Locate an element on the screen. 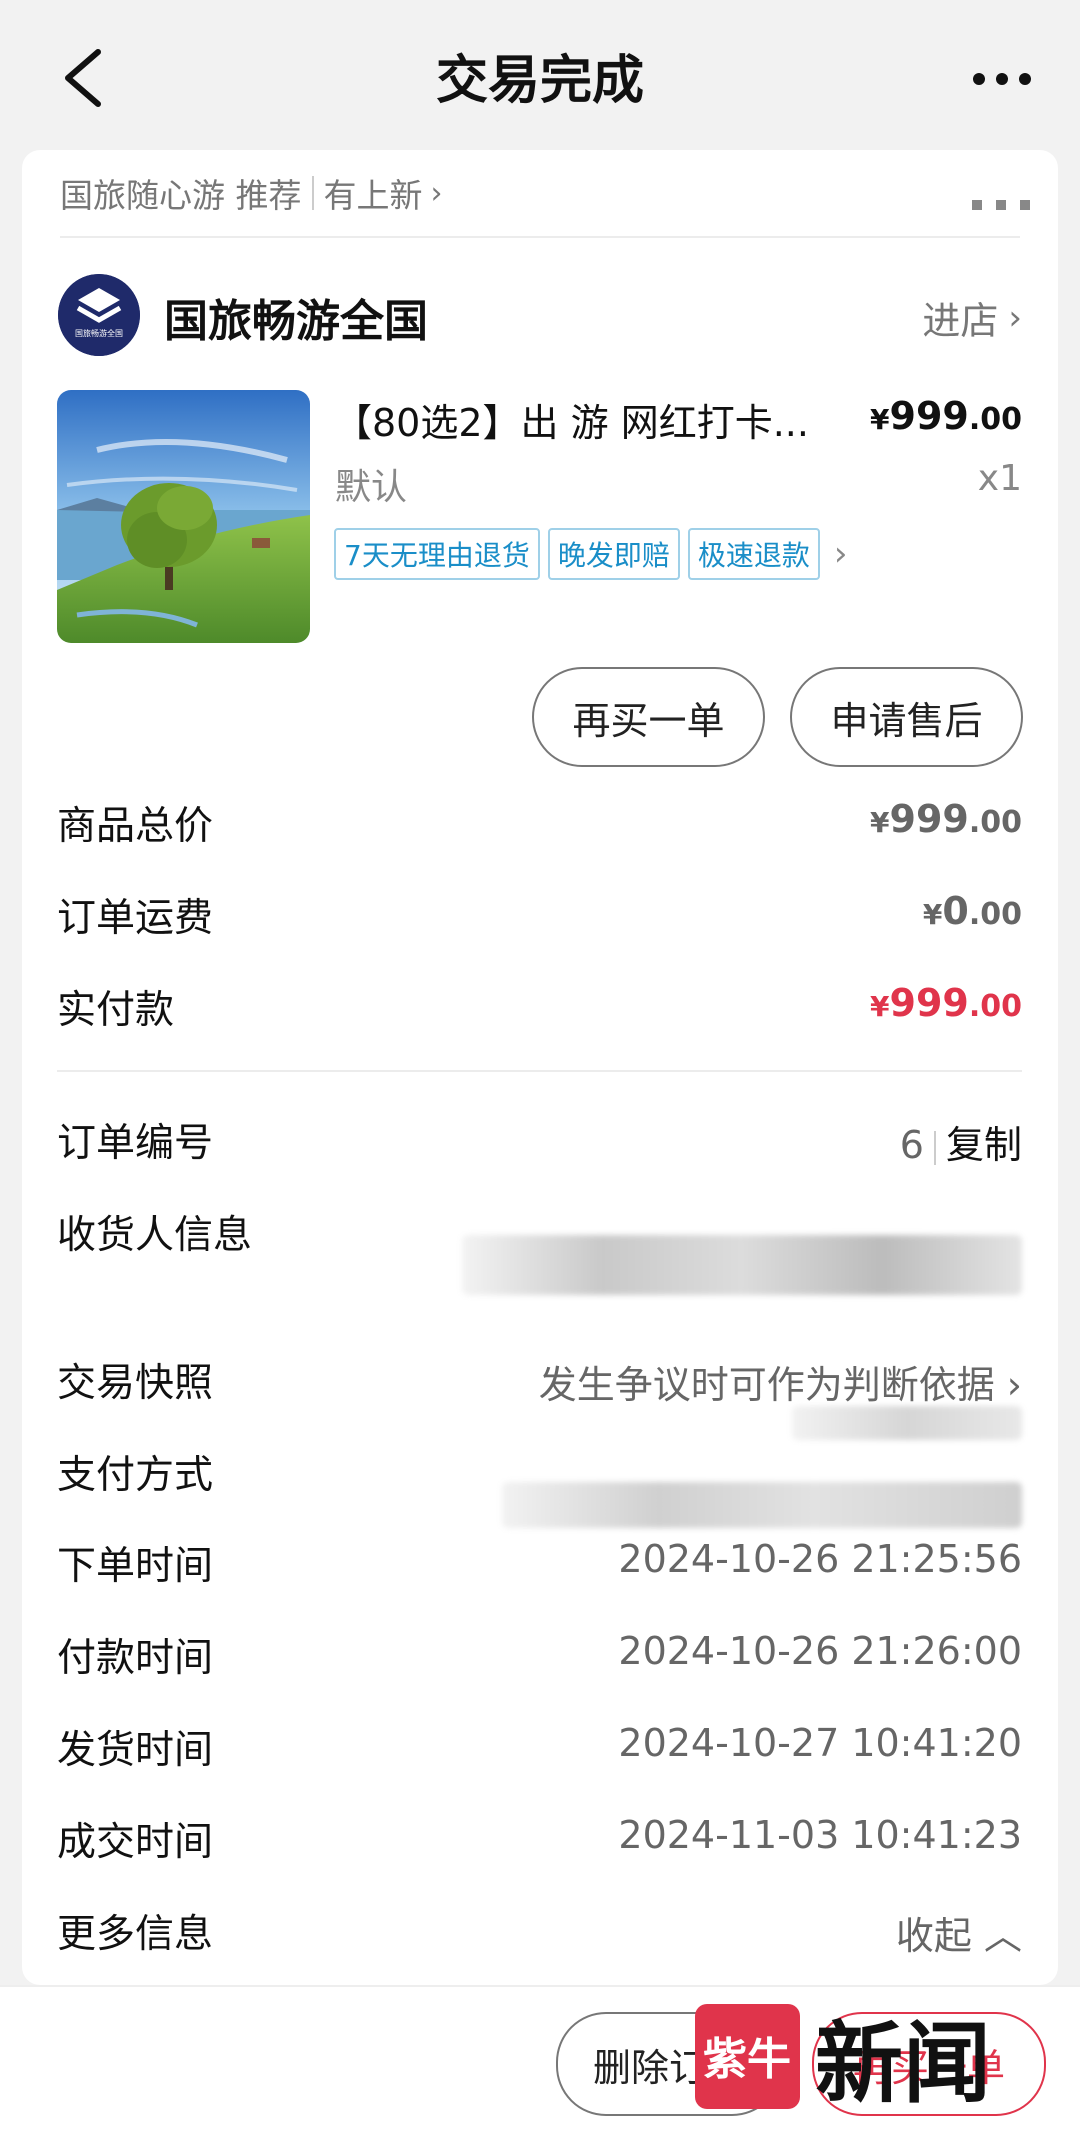  paid-amount-label: 实付款 is located at coordinates (116, 1010).